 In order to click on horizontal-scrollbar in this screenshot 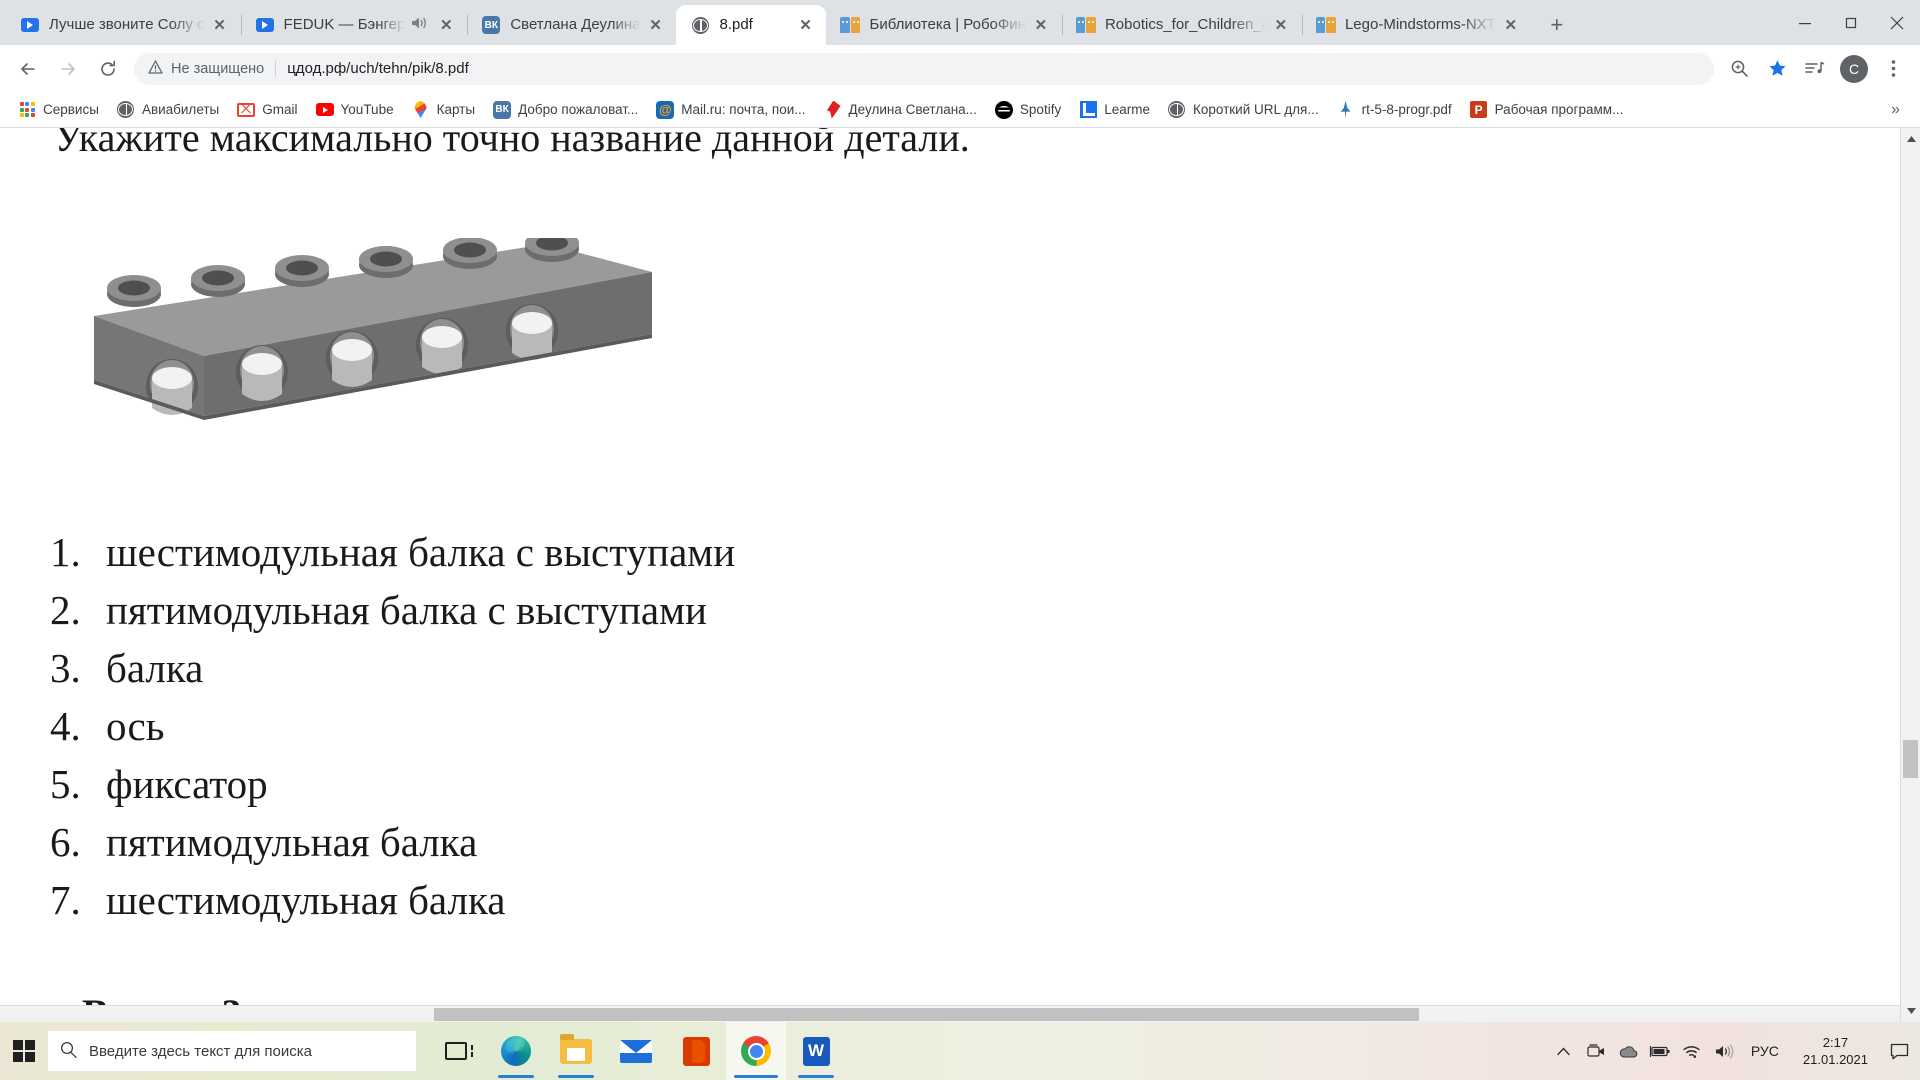, I will do `click(950, 1013)`.